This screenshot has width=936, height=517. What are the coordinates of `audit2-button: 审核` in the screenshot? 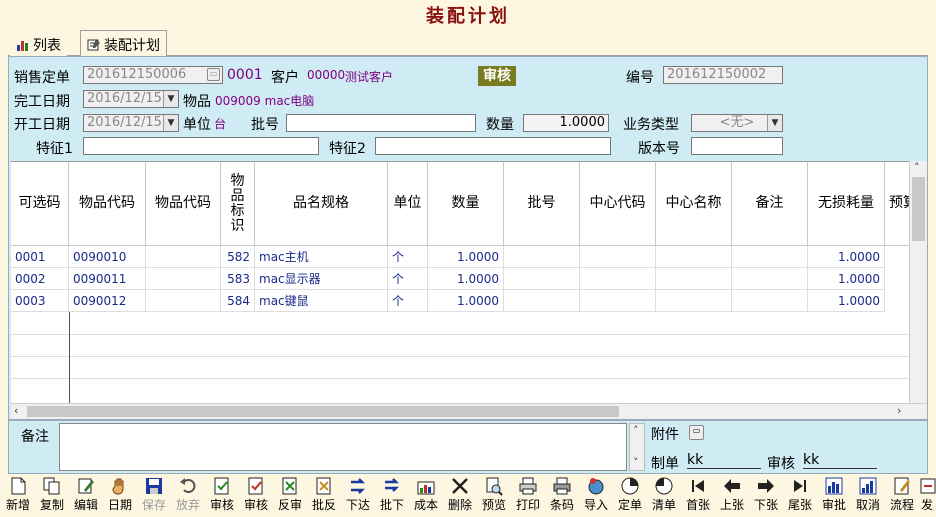 It's located at (256, 494).